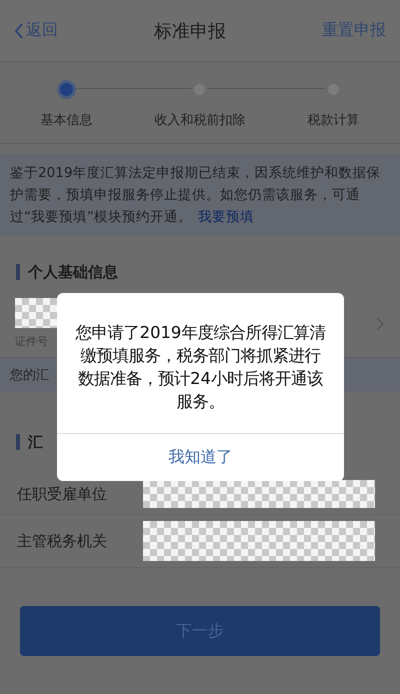  I want to click on section-heading: 个人基础信息, so click(73, 272).